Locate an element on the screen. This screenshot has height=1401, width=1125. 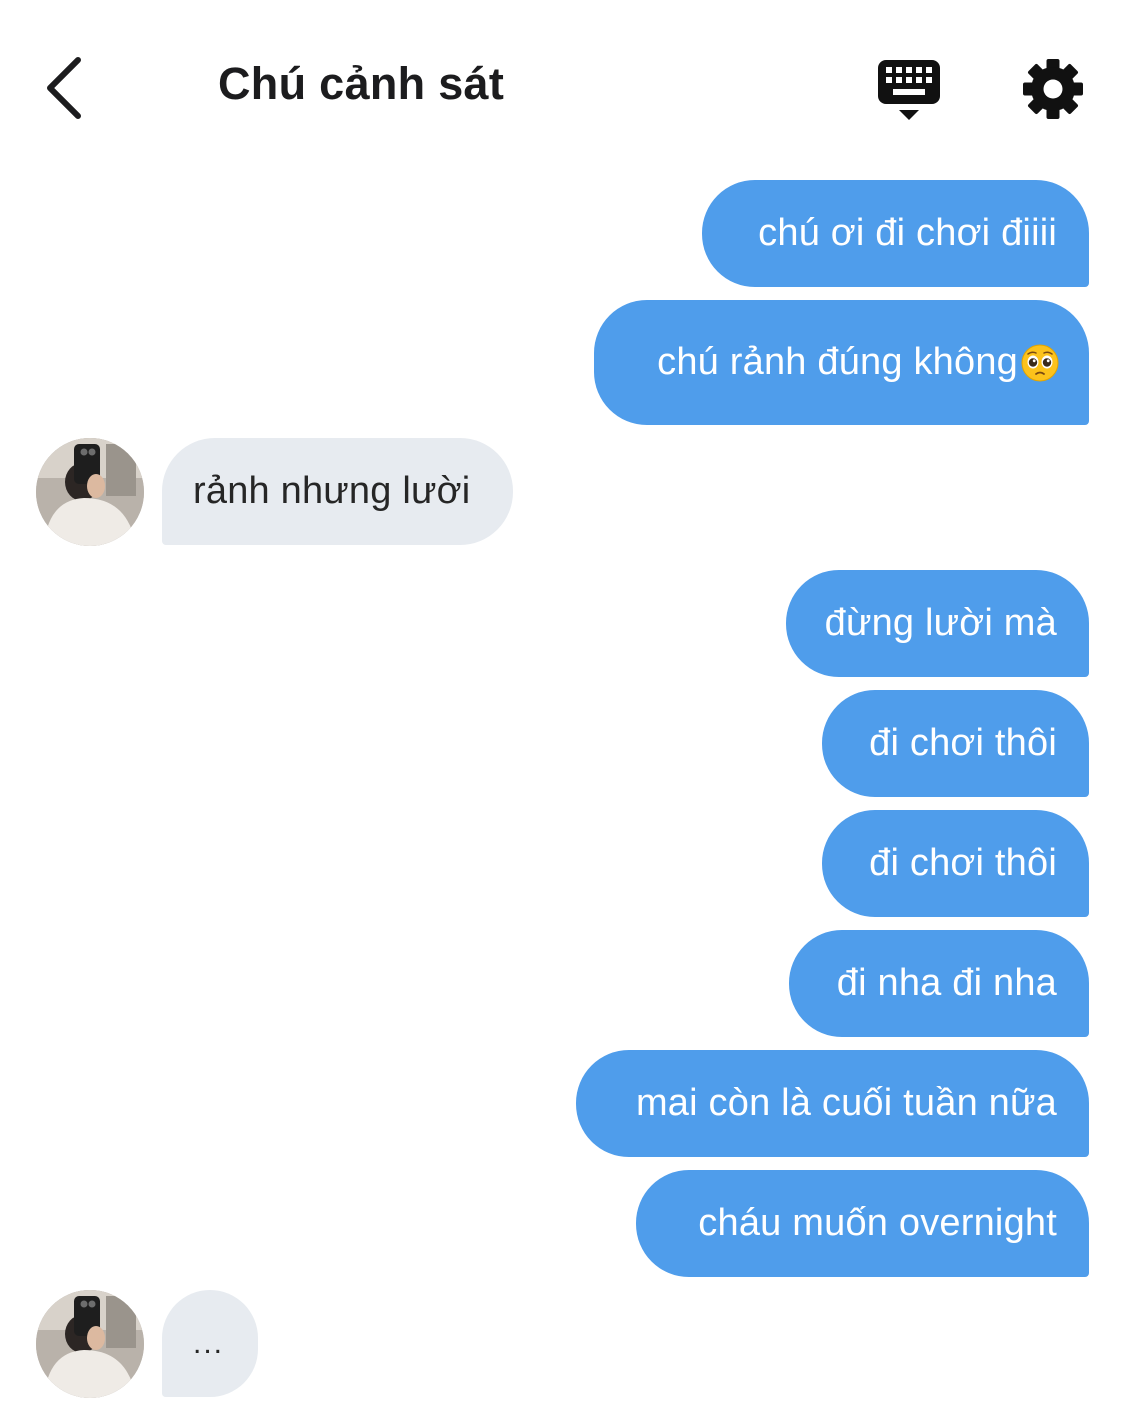
message-bubble-outgoing: đừng lười mà is located at coordinates (937, 623).